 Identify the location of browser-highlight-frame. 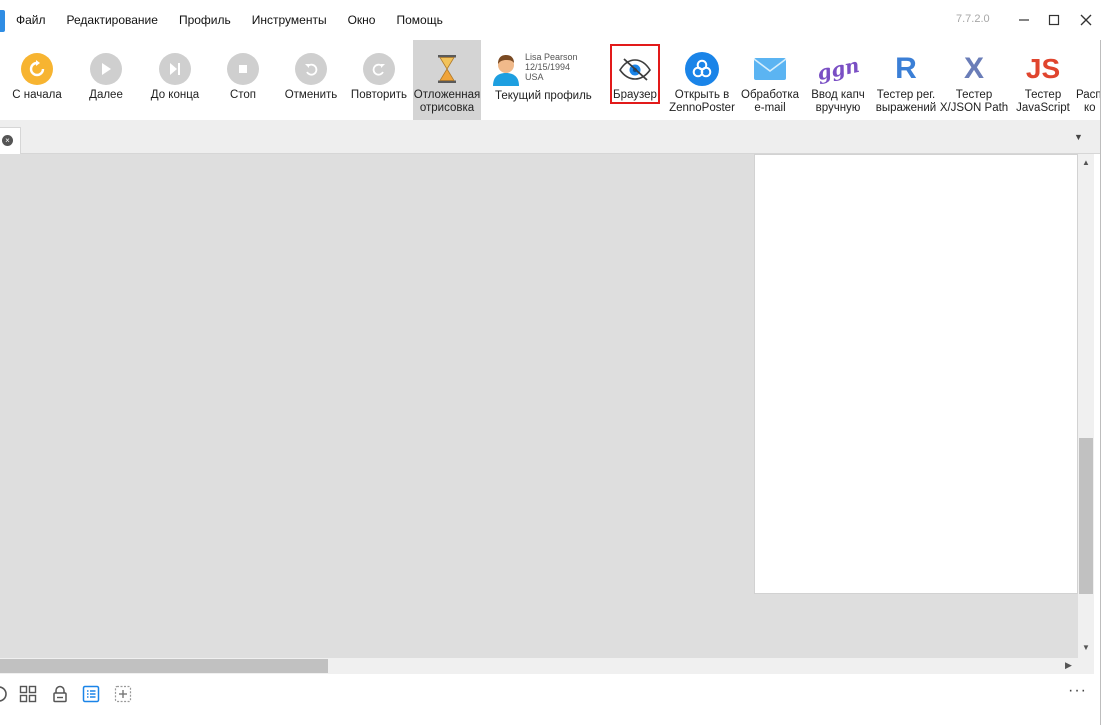
(635, 74).